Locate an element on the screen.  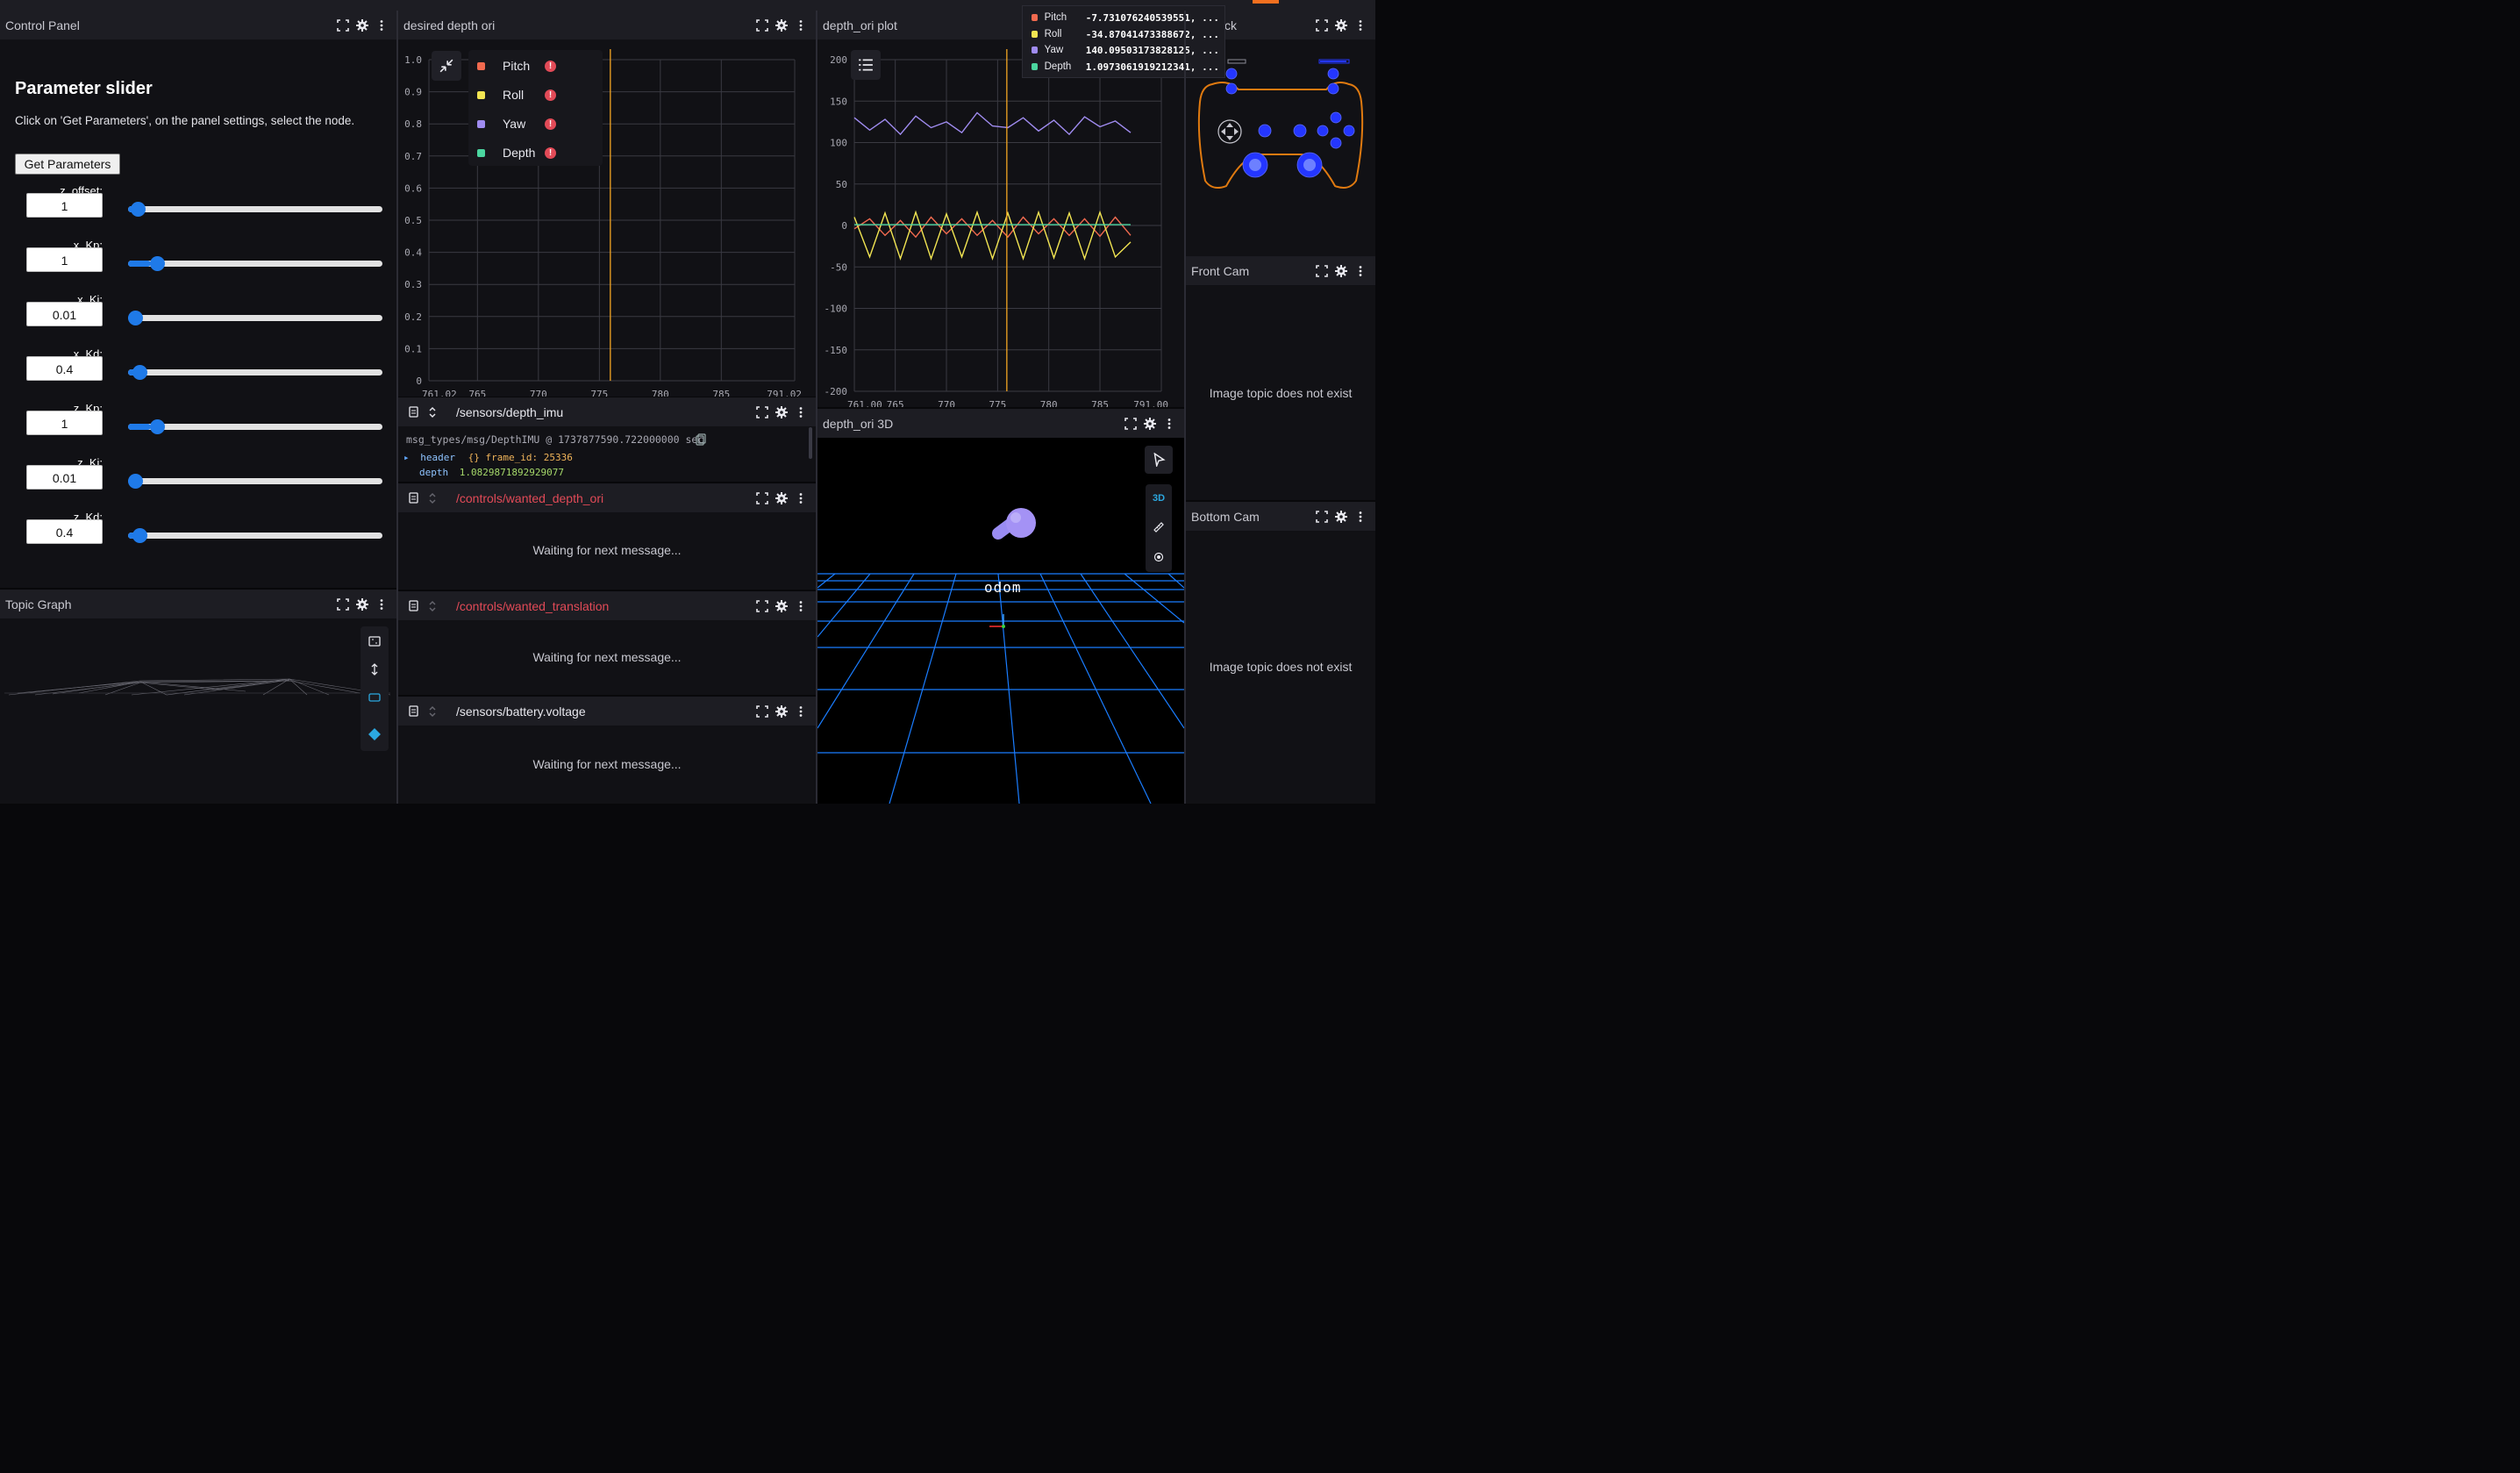
select-tool-button is located at coordinates (1159, 460).